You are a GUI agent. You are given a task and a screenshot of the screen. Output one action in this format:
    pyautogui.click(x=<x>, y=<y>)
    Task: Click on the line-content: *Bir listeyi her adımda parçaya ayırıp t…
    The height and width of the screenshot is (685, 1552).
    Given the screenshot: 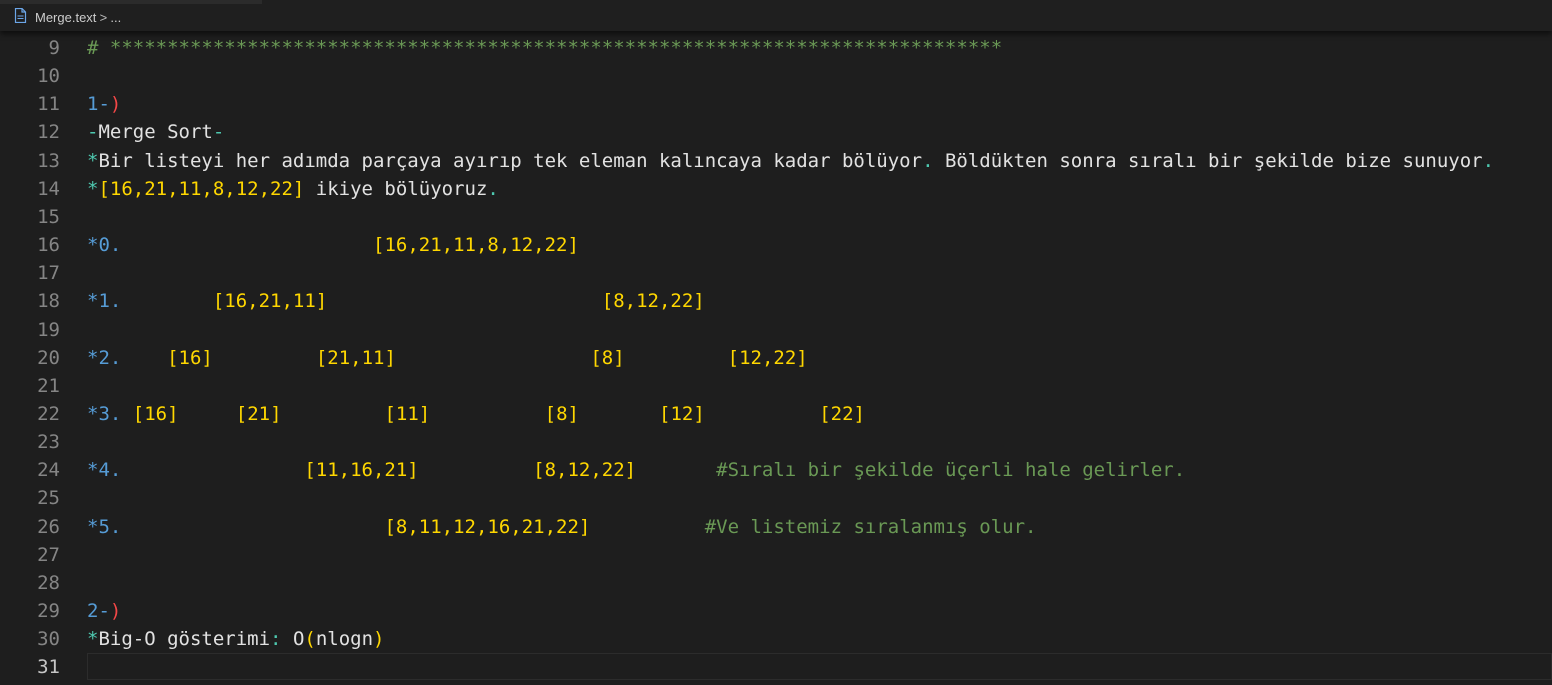 What is the action you would take?
    pyautogui.click(x=790, y=161)
    